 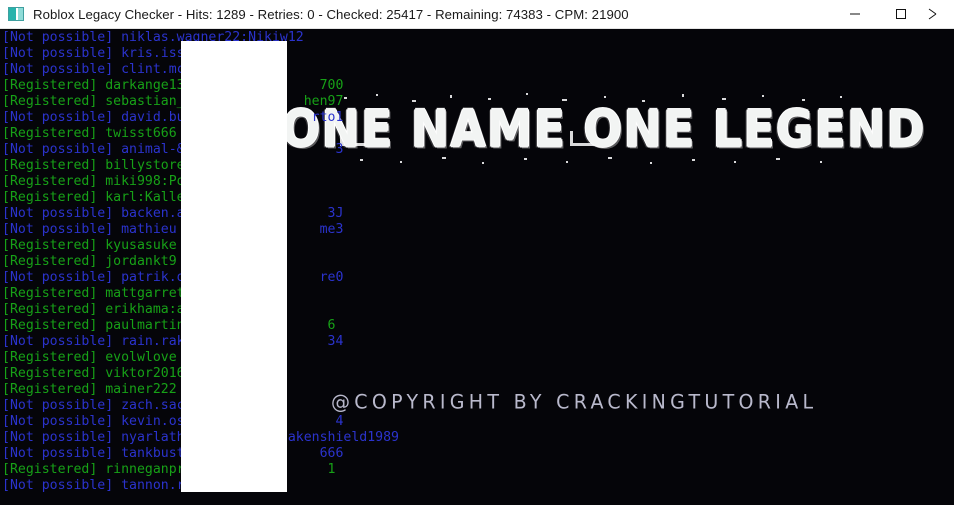 What do you see at coordinates (173, 101) in the screenshot?
I see `log-line: [Registered] sebastian_ hen97` at bounding box center [173, 101].